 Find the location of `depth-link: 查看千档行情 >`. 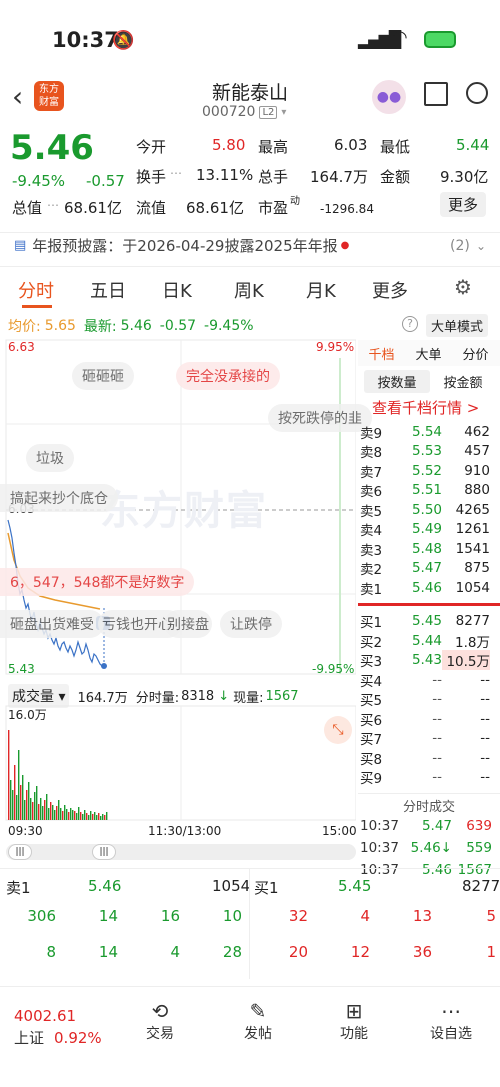

depth-link: 查看千档行情 > is located at coordinates (429, 408).